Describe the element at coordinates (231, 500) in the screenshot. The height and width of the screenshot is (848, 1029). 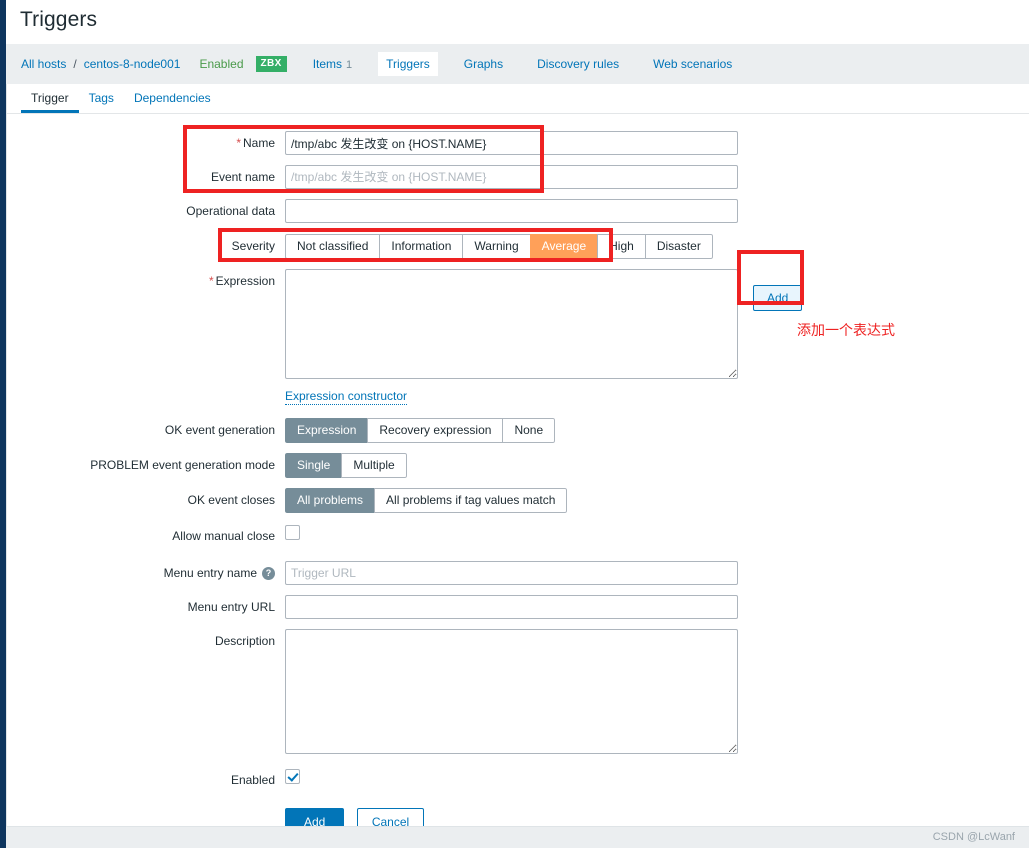
I see `label-ok-event-closes: OK event closes` at that location.